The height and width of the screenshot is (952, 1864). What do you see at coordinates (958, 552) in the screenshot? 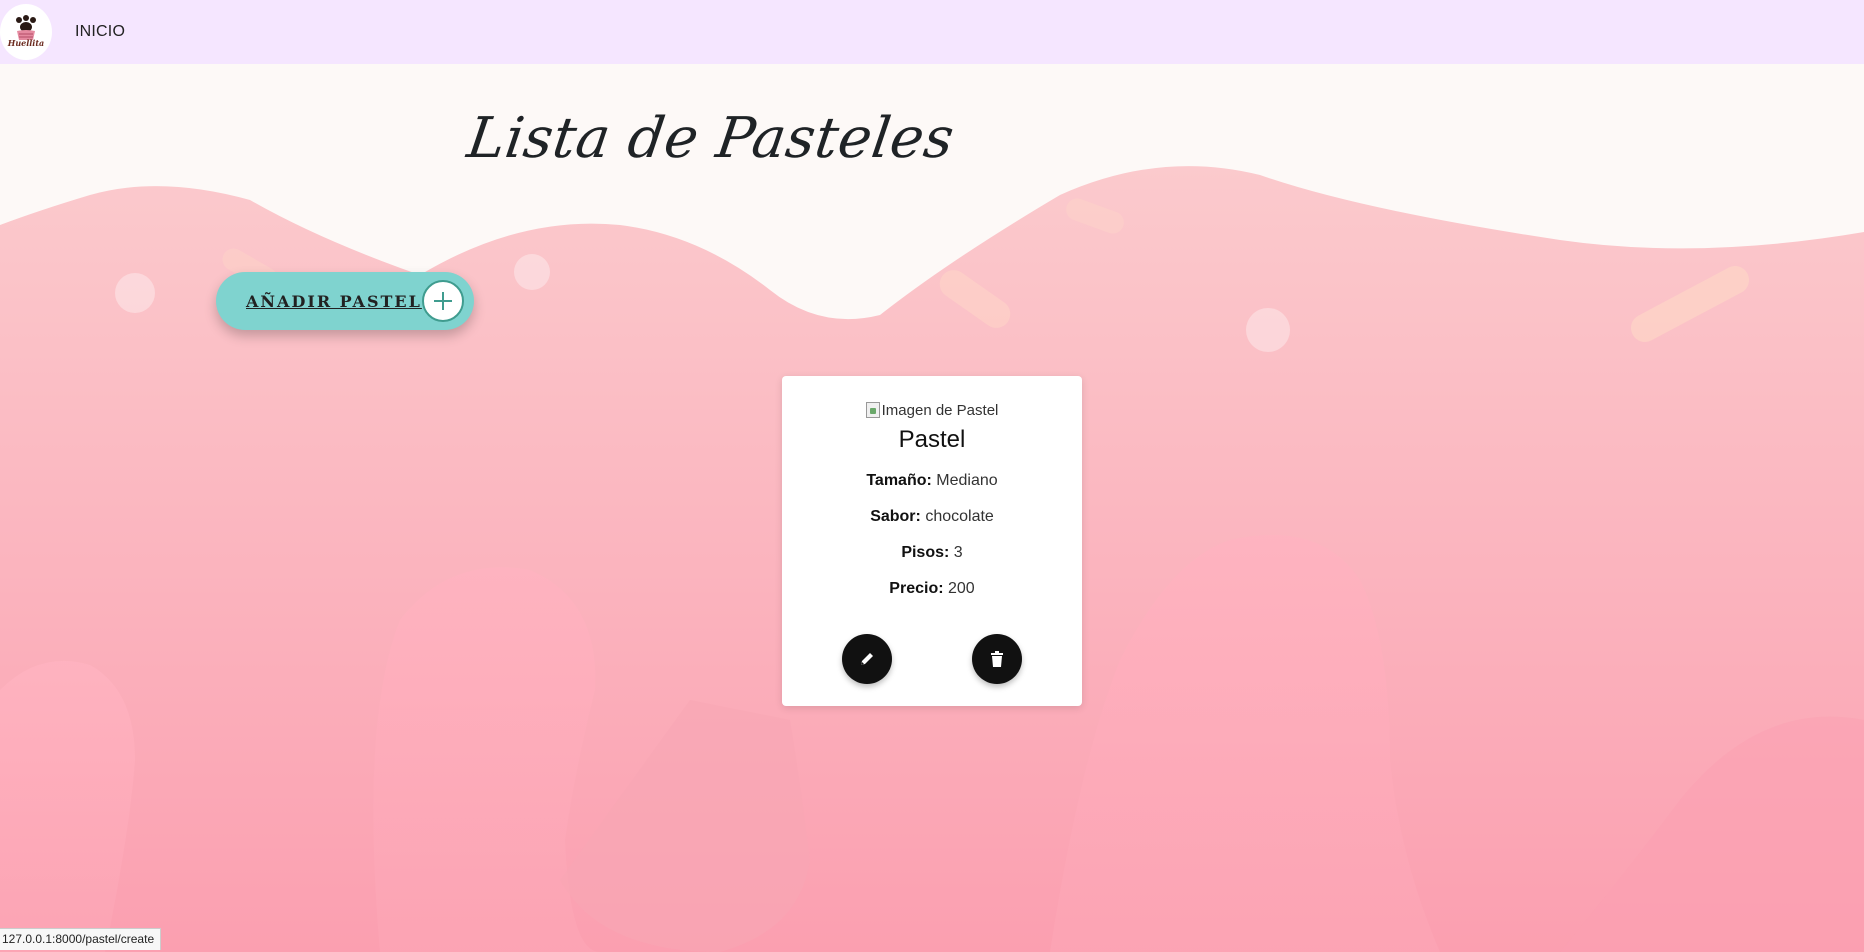
I see `field-value: 3` at bounding box center [958, 552].